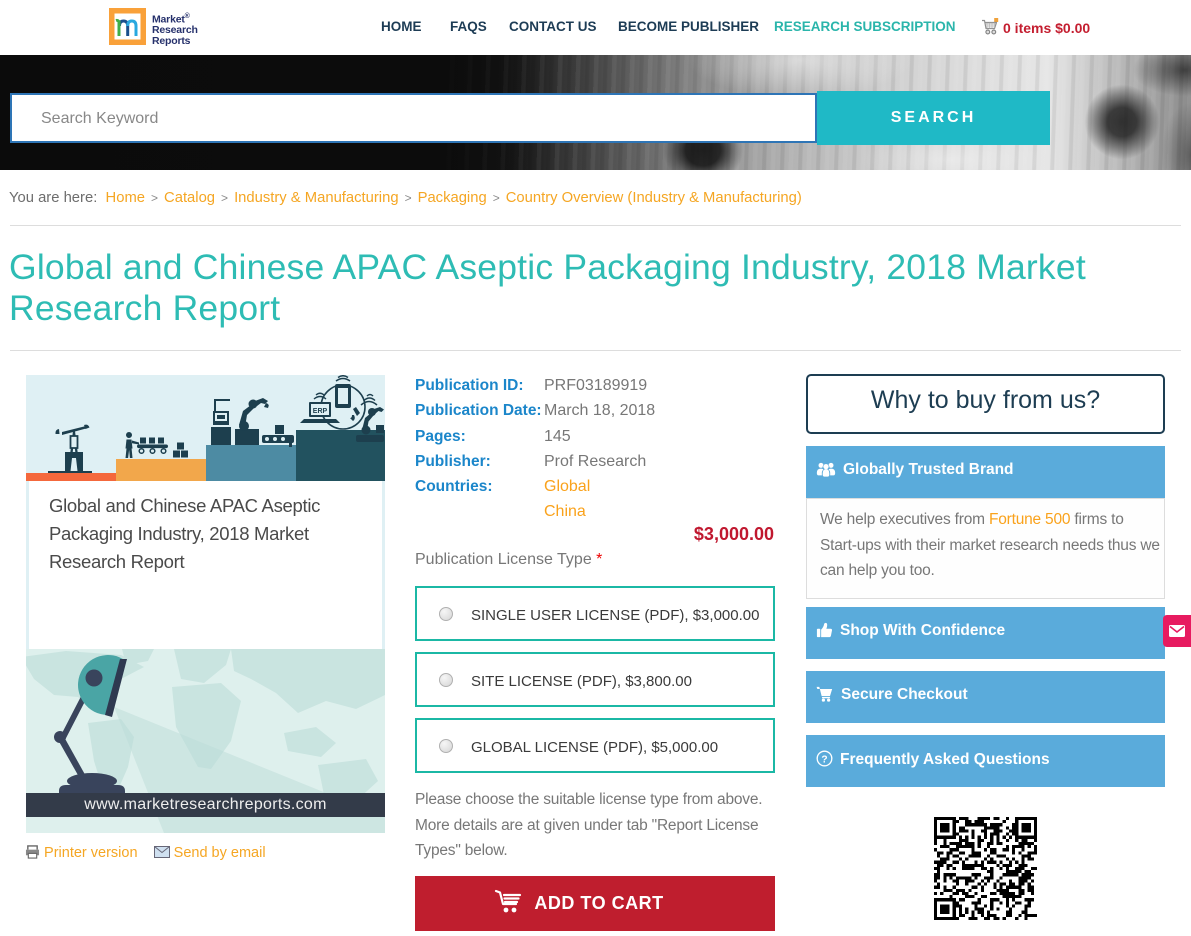  Describe the element at coordinates (320, 411) in the screenshot. I see `svg-text: ERP` at that location.